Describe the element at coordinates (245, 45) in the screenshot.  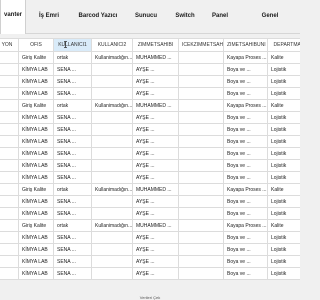
I see `column-header: ZIMETSAHIBUNI` at that location.